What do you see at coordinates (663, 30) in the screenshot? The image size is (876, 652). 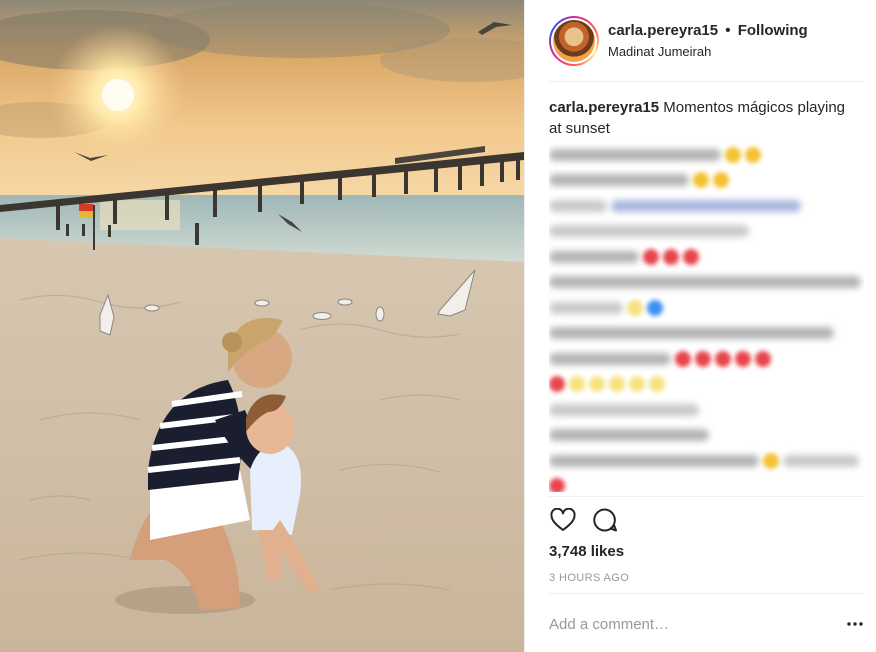 I see `username-link: carla.pereyra15` at bounding box center [663, 30].